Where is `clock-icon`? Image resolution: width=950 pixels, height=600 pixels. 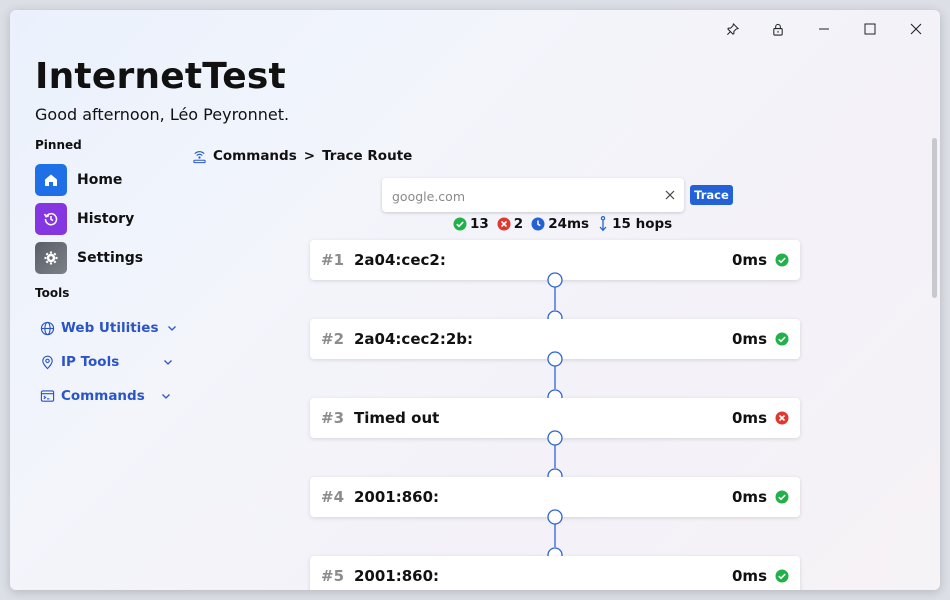 clock-icon is located at coordinates (538, 224).